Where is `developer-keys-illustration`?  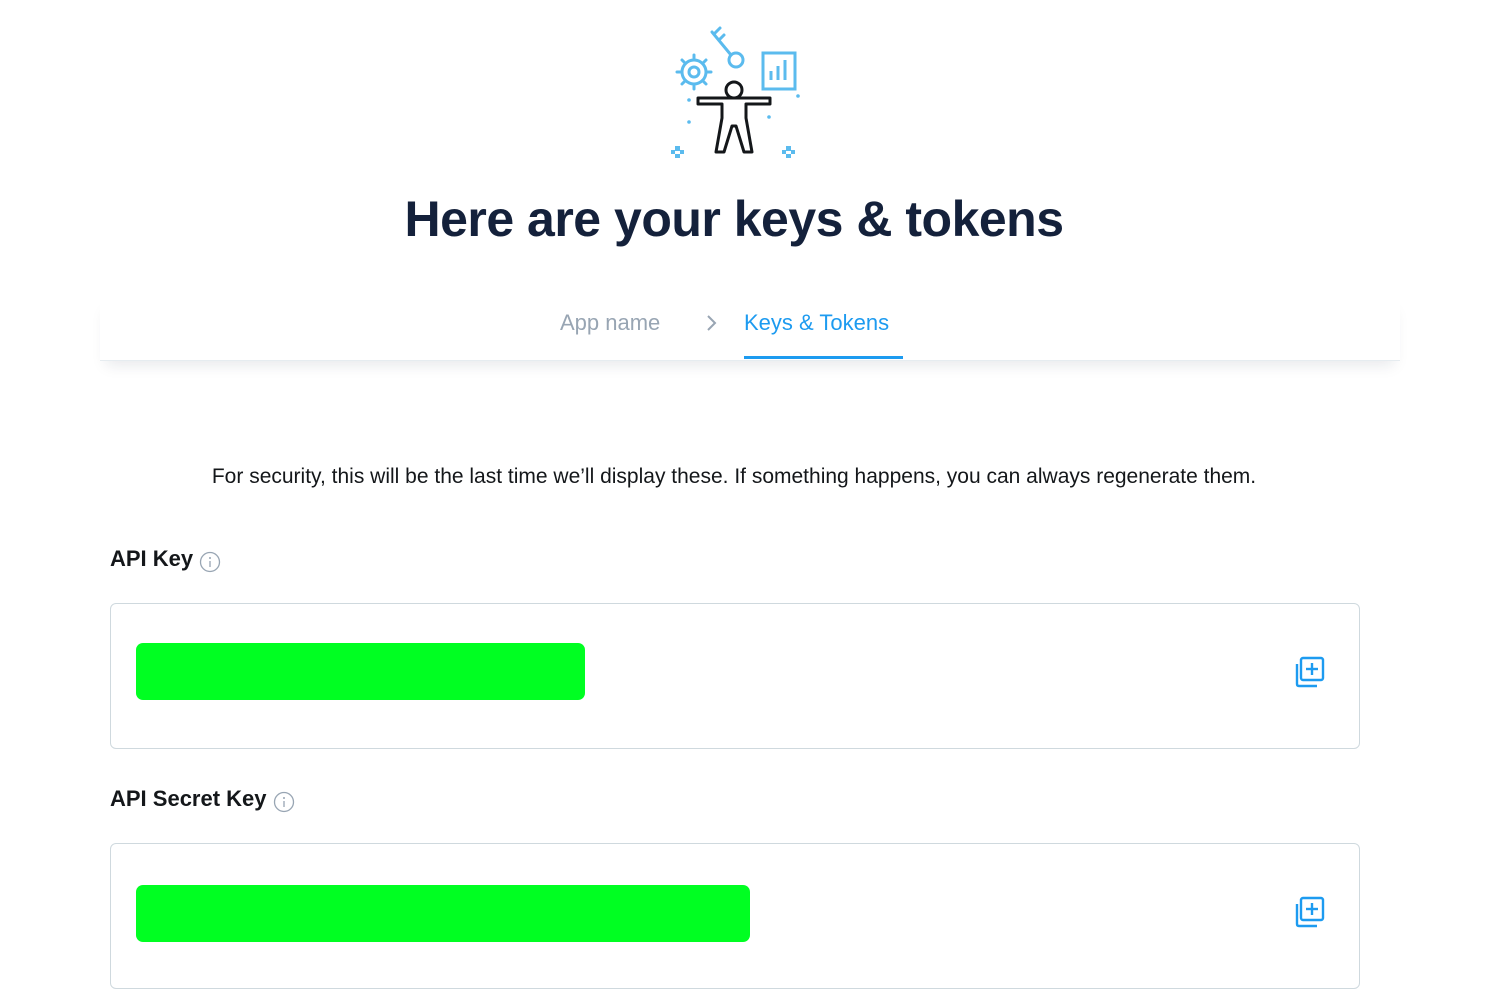
developer-keys-illustration is located at coordinates (735, 92).